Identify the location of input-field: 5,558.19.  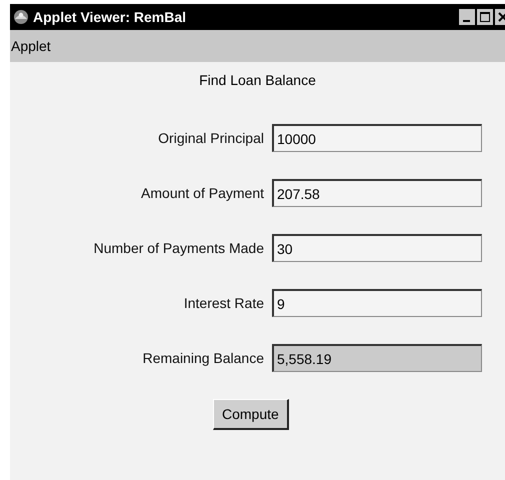
(377, 358).